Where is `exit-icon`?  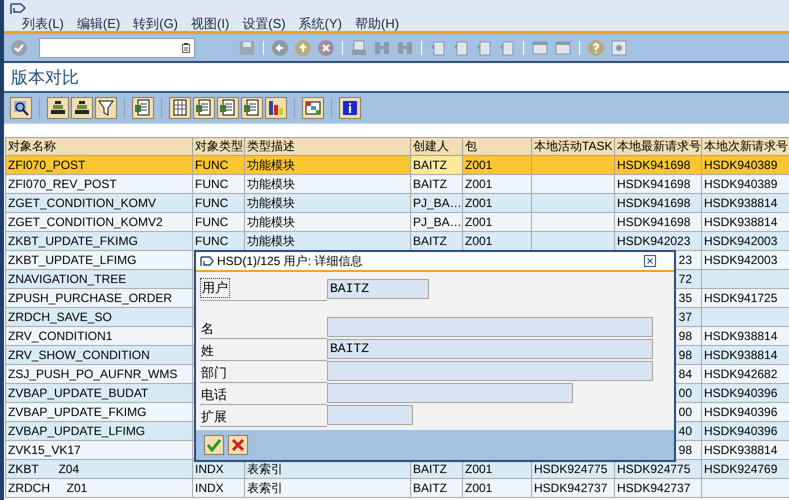 exit-icon is located at coordinates (303, 47).